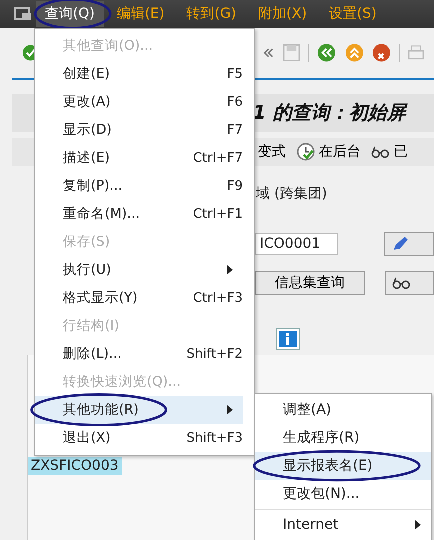 The width and height of the screenshot is (434, 540). What do you see at coordinates (343, 438) in the screenshot?
I see `menu-item: 生成程序(R)` at bounding box center [343, 438].